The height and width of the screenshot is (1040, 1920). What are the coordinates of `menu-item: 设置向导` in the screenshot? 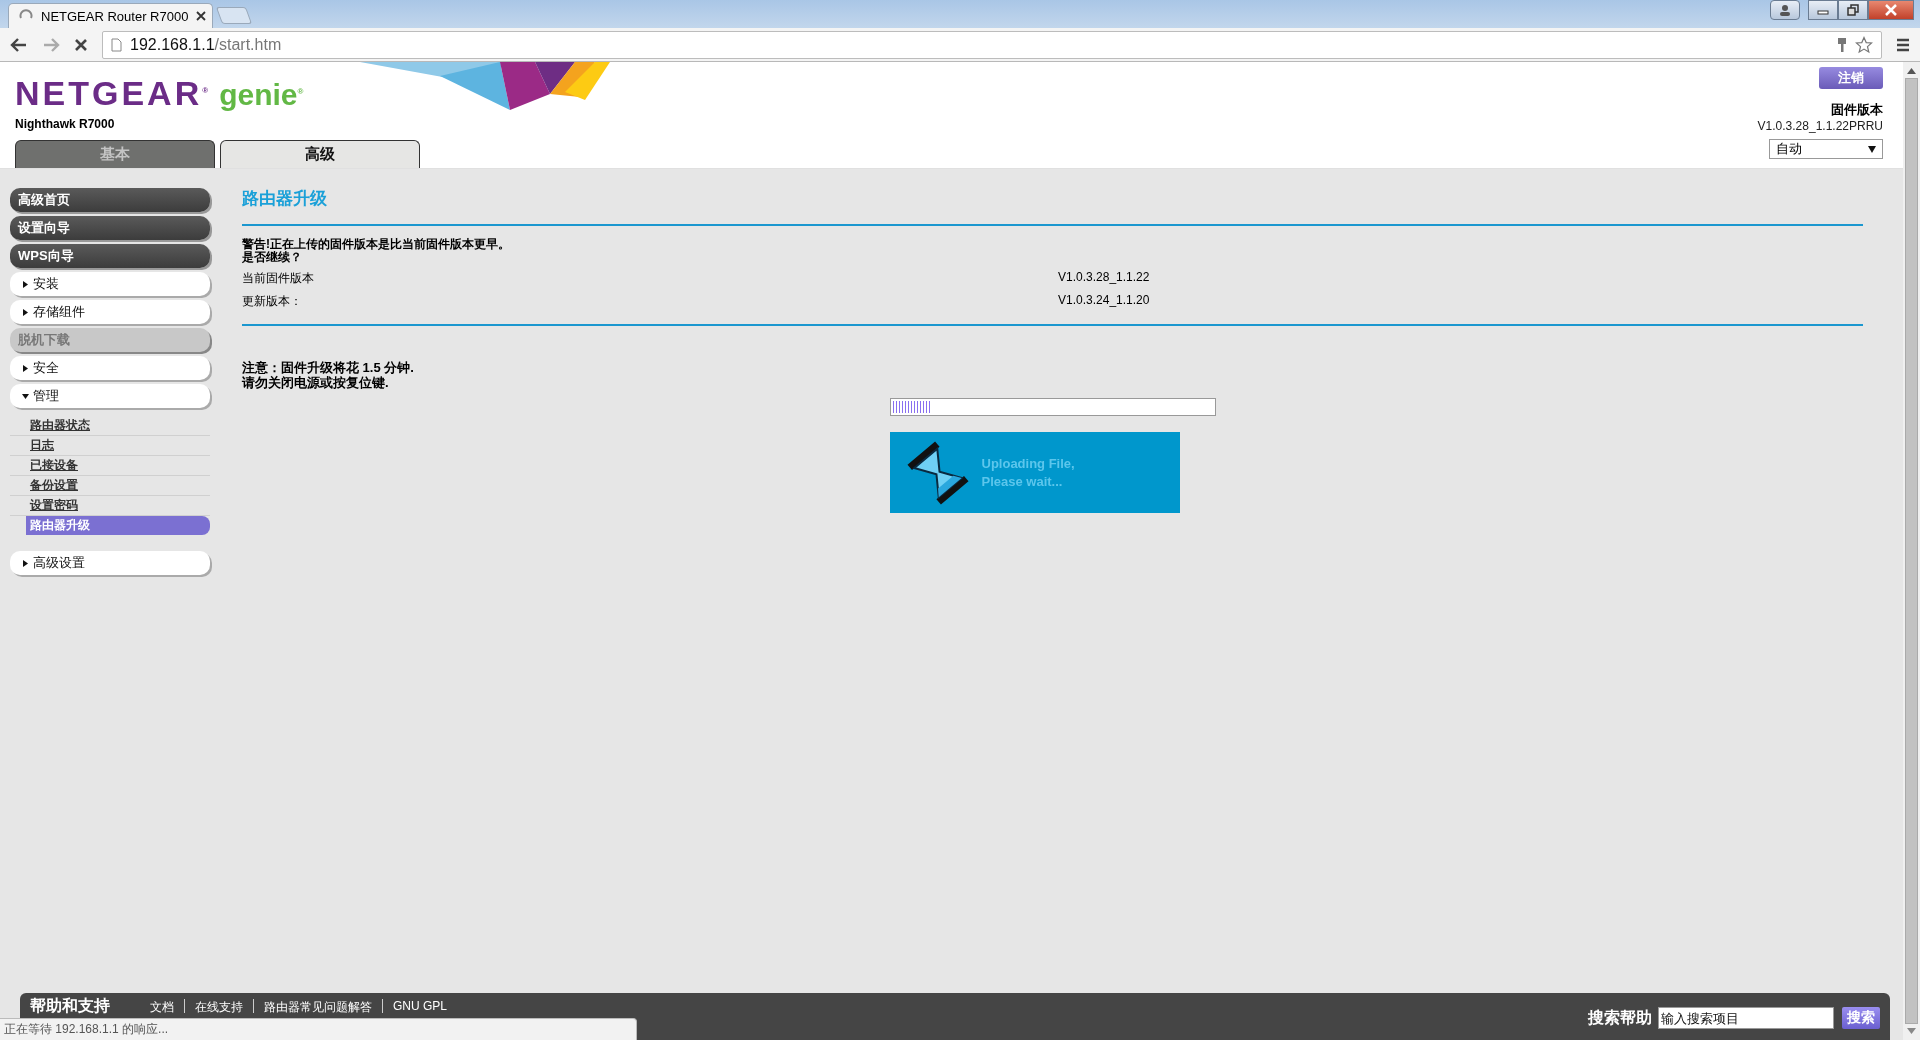 It's located at (110, 228).